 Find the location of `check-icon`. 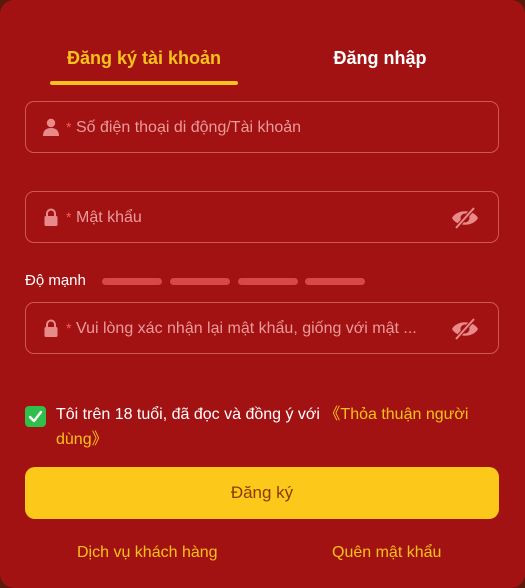

check-icon is located at coordinates (35, 416).